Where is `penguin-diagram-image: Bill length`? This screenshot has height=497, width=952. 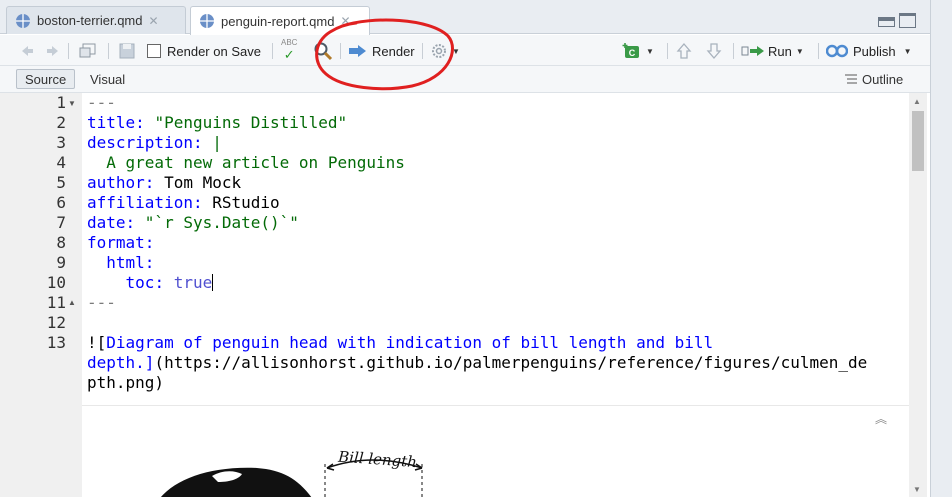 penguin-diagram-image: Bill length is located at coordinates (291, 472).